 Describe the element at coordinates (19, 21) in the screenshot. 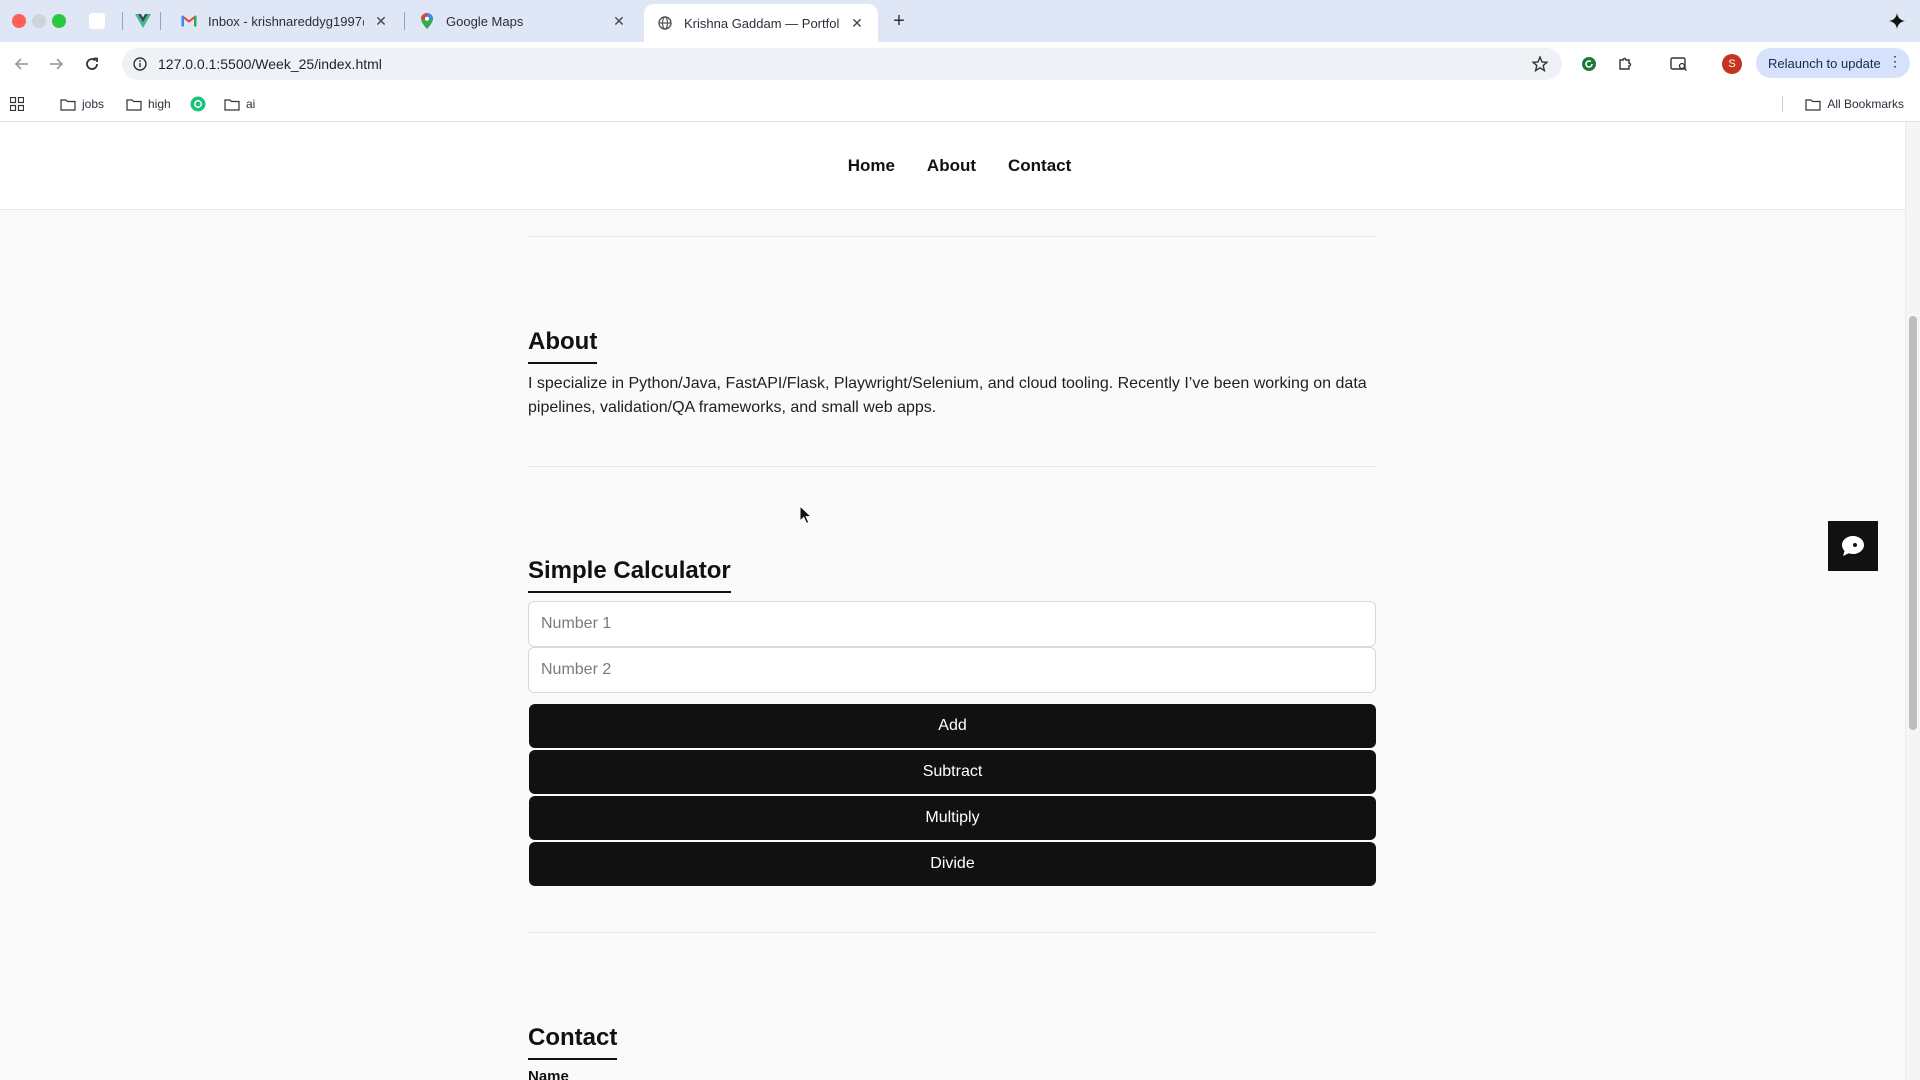

I see `close-window-button` at that location.